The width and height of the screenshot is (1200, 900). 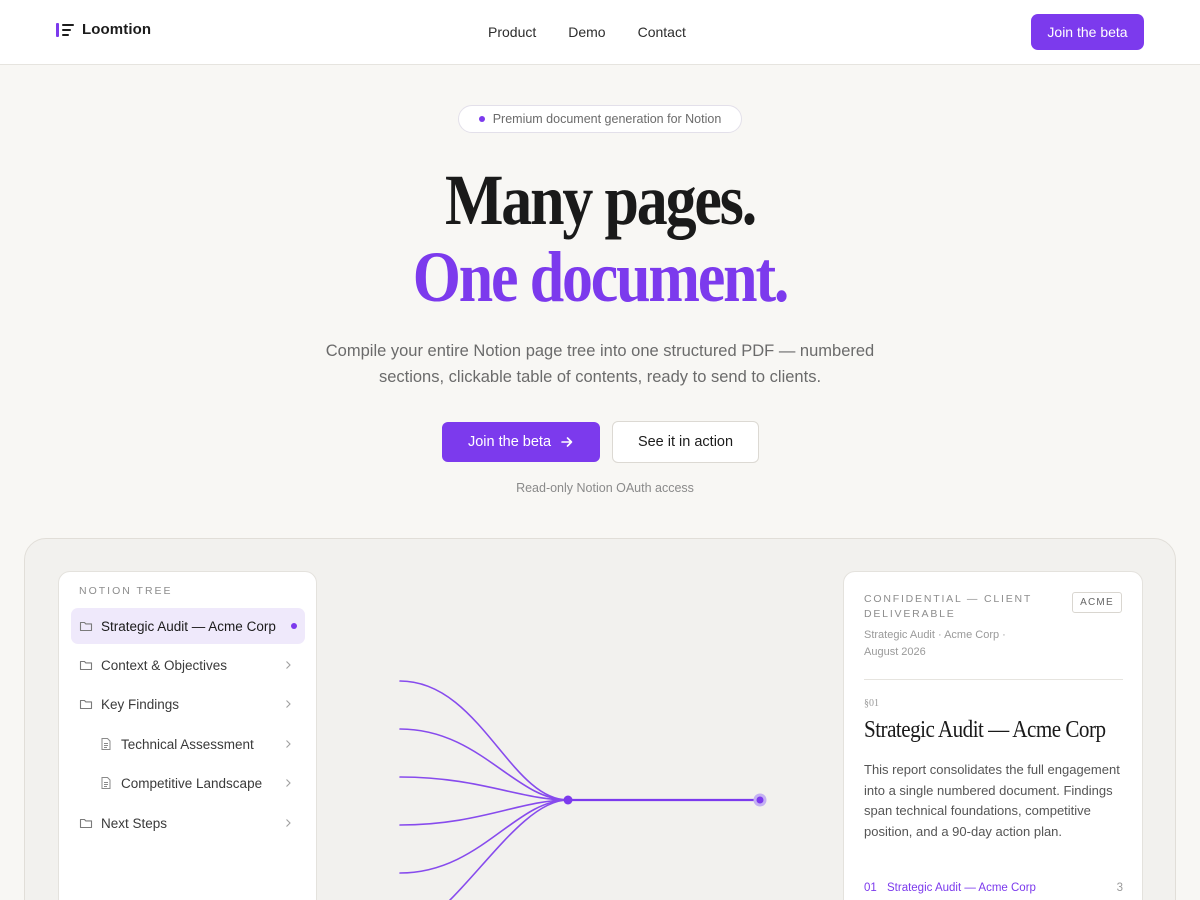 What do you see at coordinates (760, 800) in the screenshot?
I see `flow-output-node` at bounding box center [760, 800].